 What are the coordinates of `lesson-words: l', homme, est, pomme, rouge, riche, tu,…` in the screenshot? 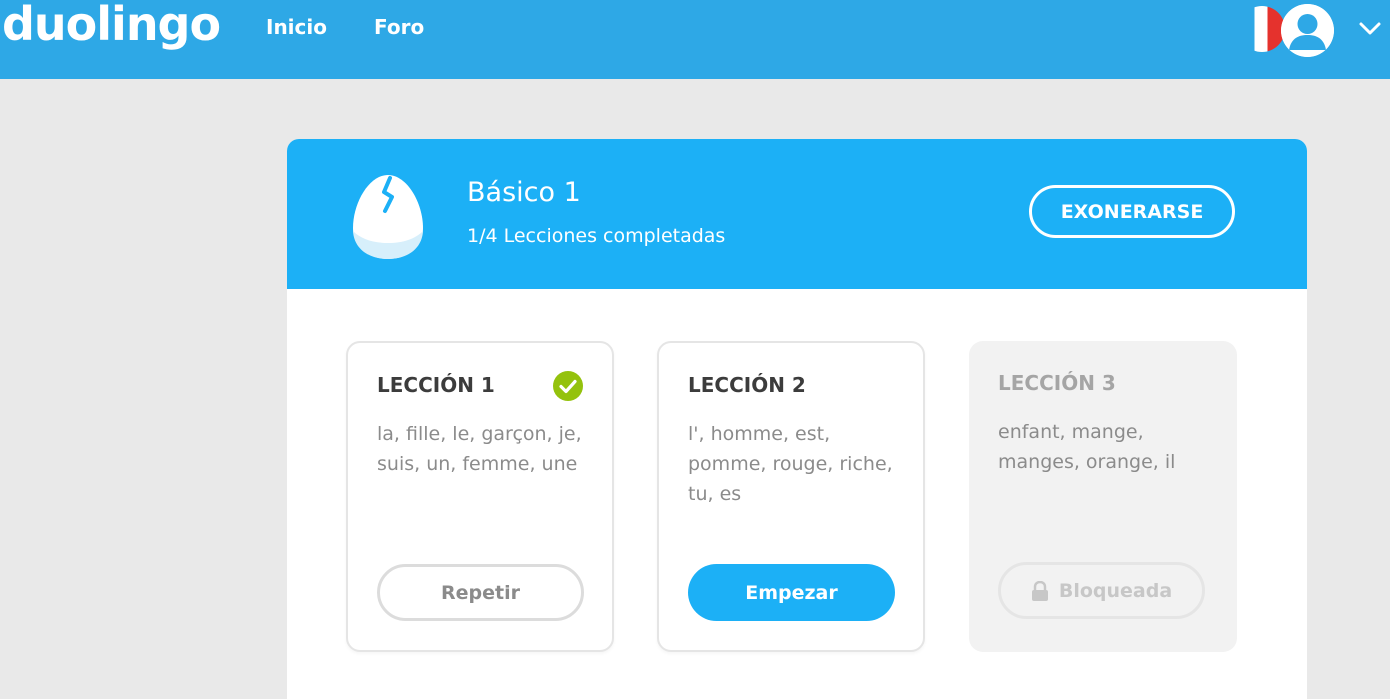 It's located at (790, 464).